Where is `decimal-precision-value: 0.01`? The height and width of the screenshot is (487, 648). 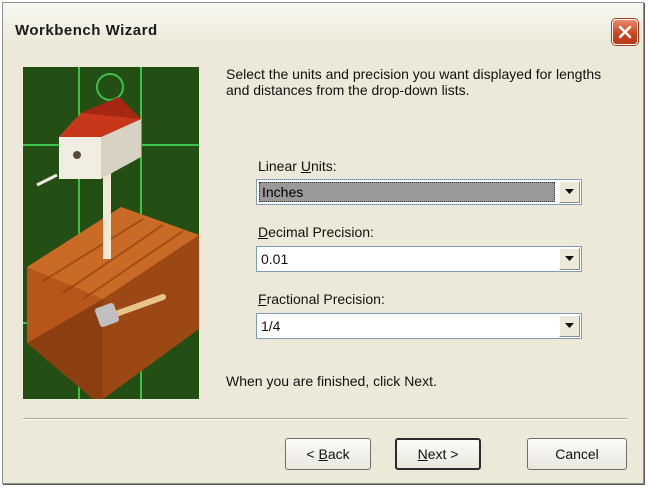 decimal-precision-value: 0.01 is located at coordinates (275, 259).